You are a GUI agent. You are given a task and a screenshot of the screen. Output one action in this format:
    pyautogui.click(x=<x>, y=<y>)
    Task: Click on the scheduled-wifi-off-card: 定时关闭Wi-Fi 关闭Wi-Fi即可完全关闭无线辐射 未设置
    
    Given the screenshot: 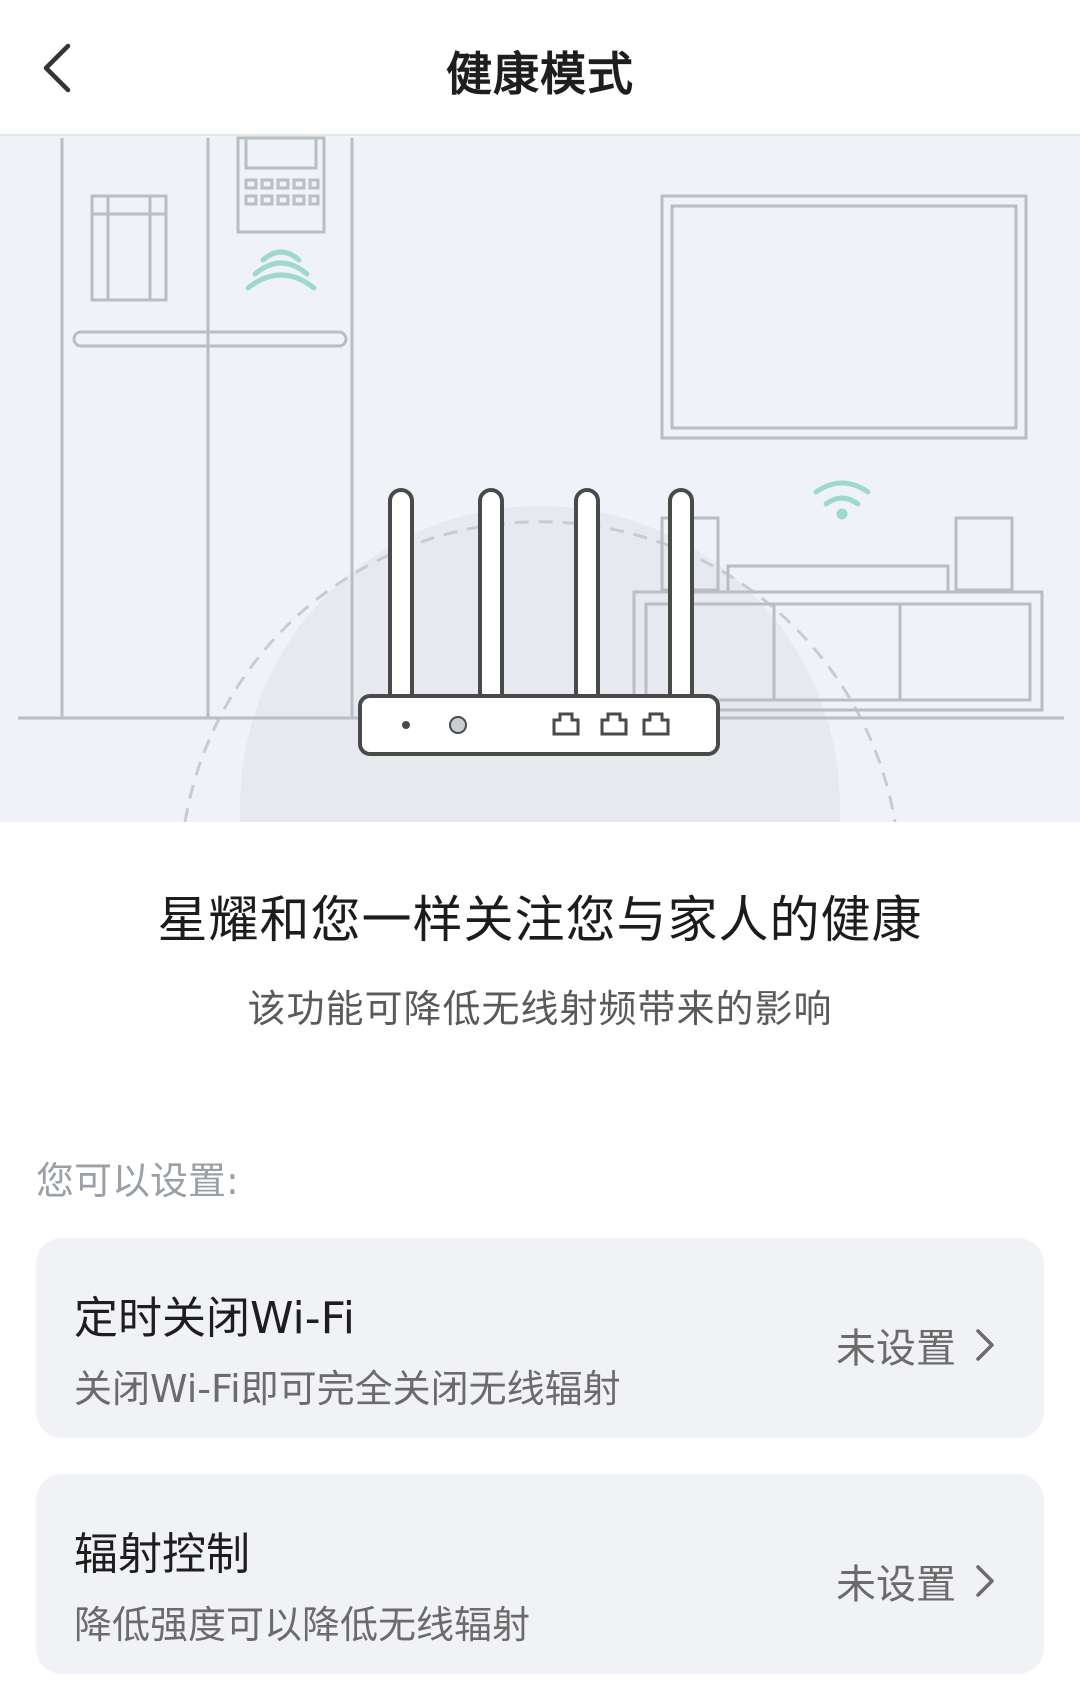 What is the action you would take?
    pyautogui.click(x=540, y=1338)
    